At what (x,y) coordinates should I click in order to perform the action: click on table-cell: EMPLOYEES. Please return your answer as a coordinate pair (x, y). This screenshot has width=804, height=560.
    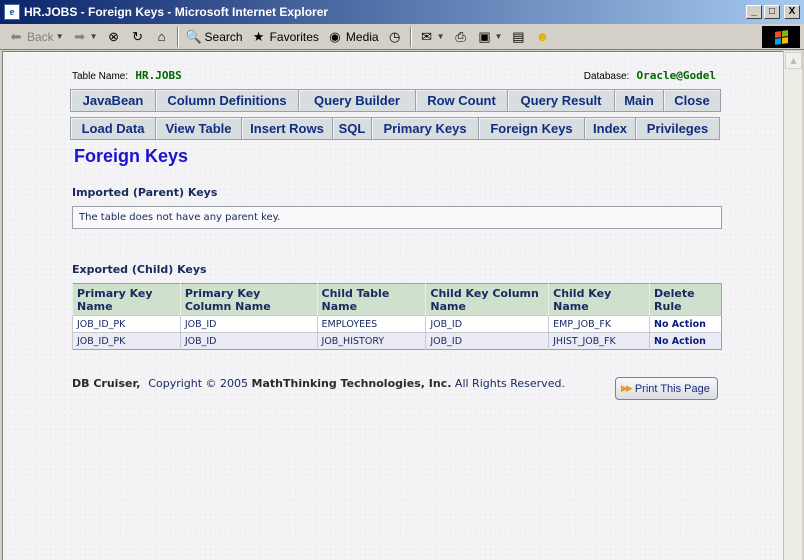
    Looking at the image, I should click on (371, 324).